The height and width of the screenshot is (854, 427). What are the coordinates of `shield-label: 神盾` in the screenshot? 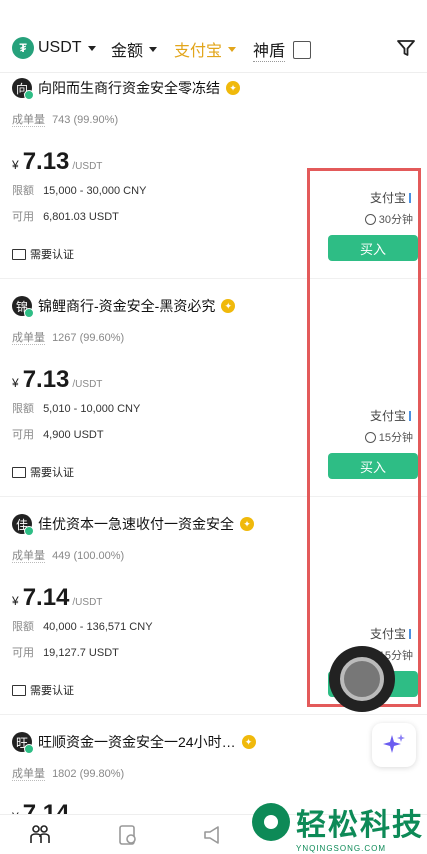 It's located at (269, 49).